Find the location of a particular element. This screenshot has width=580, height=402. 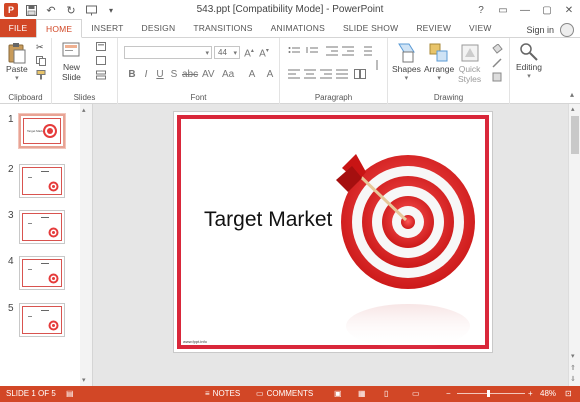

align-center-icon is located at coordinates (310, 74).